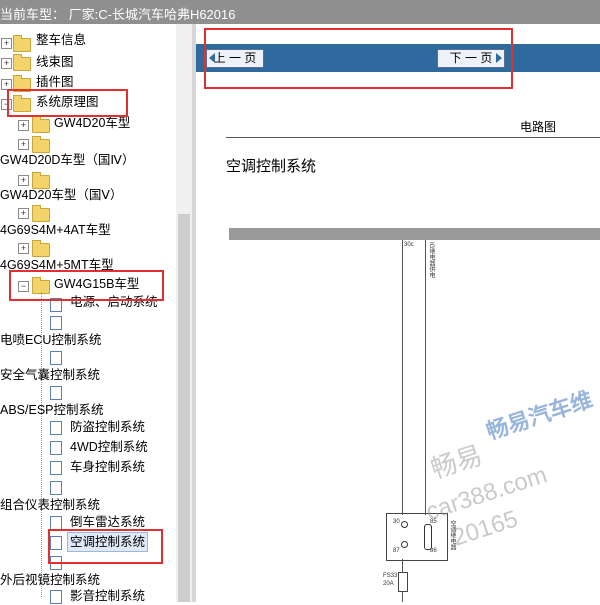 The height and width of the screenshot is (605, 600). I want to click on tree-item-gw4d20-v: GW4D20车型（国Ⅴ）, so click(61, 195).